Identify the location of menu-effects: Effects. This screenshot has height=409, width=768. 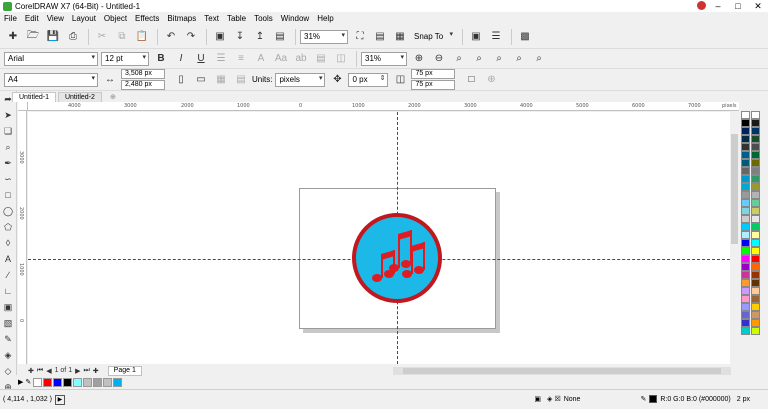
(147, 18).